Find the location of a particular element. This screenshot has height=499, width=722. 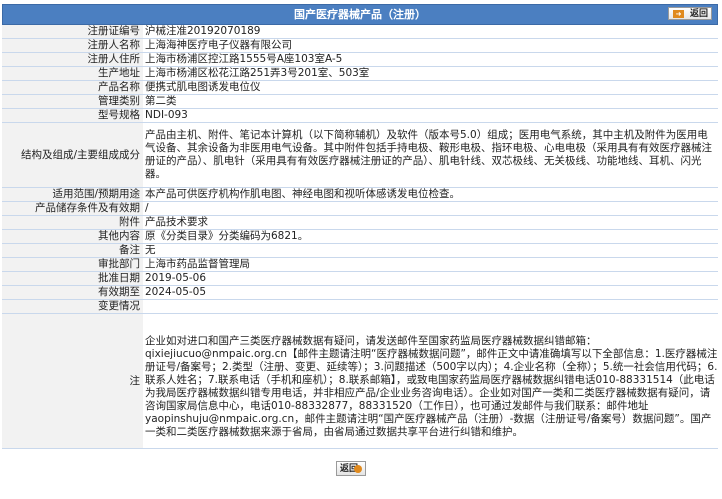

table-row: 变更情况 is located at coordinates (360, 306).